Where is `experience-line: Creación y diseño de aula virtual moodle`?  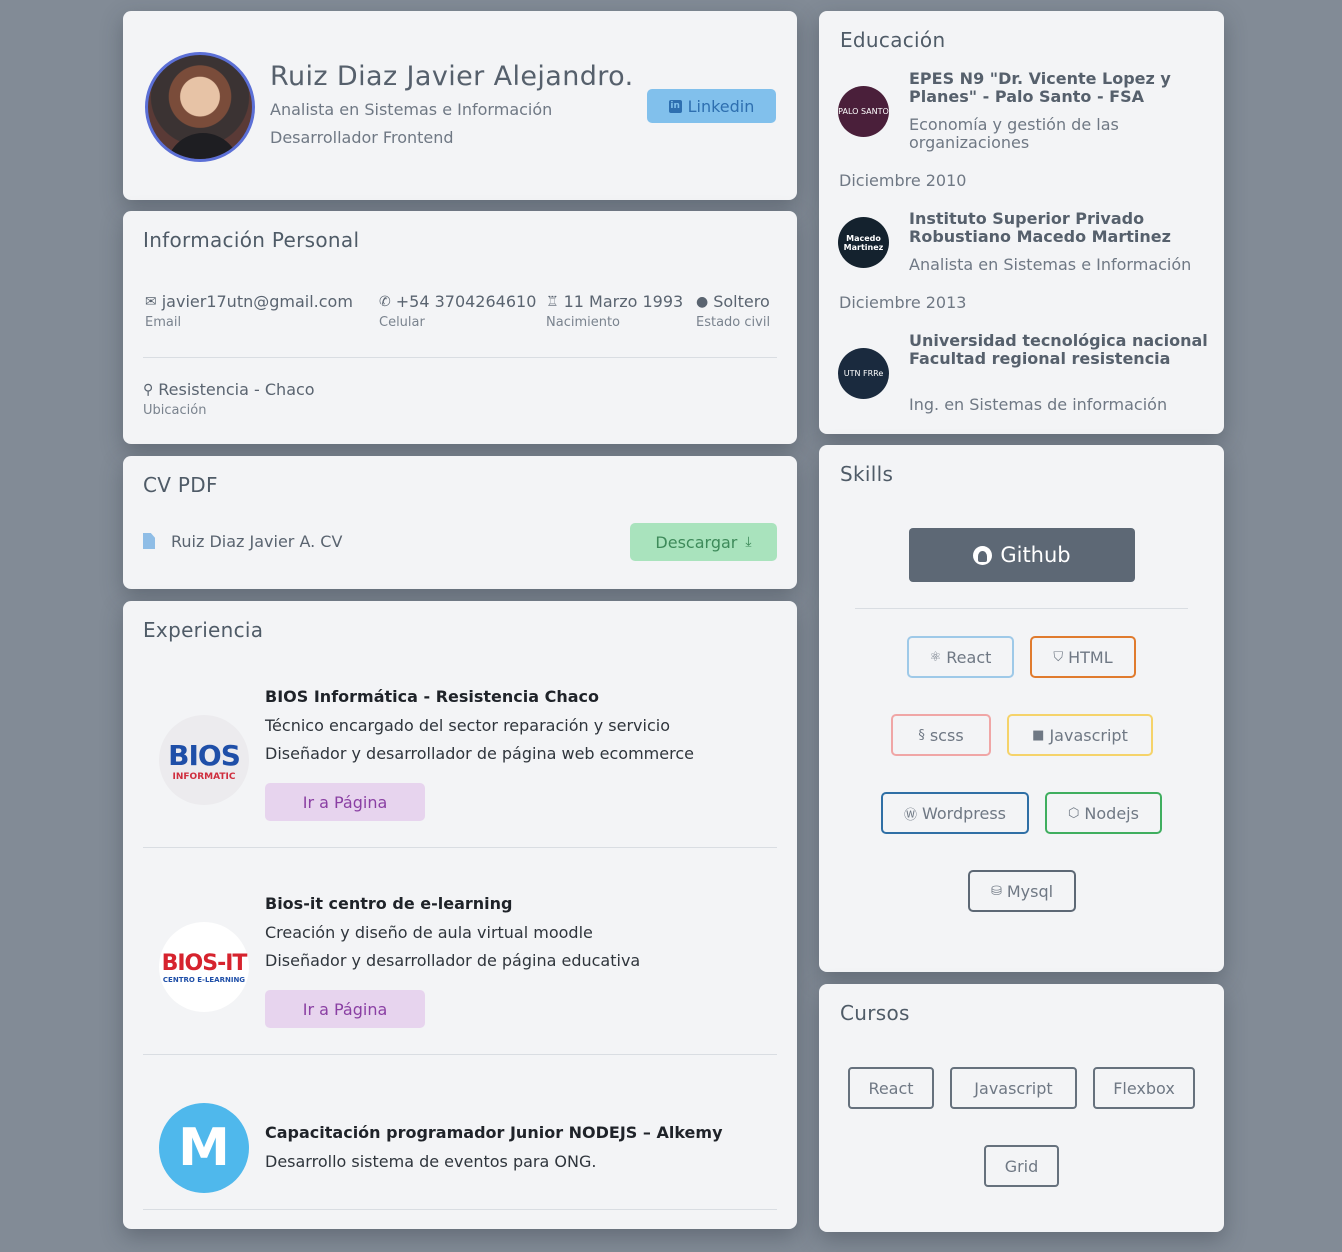
experience-line: Creación y diseño de aula virtual moodle is located at coordinates (429, 932).